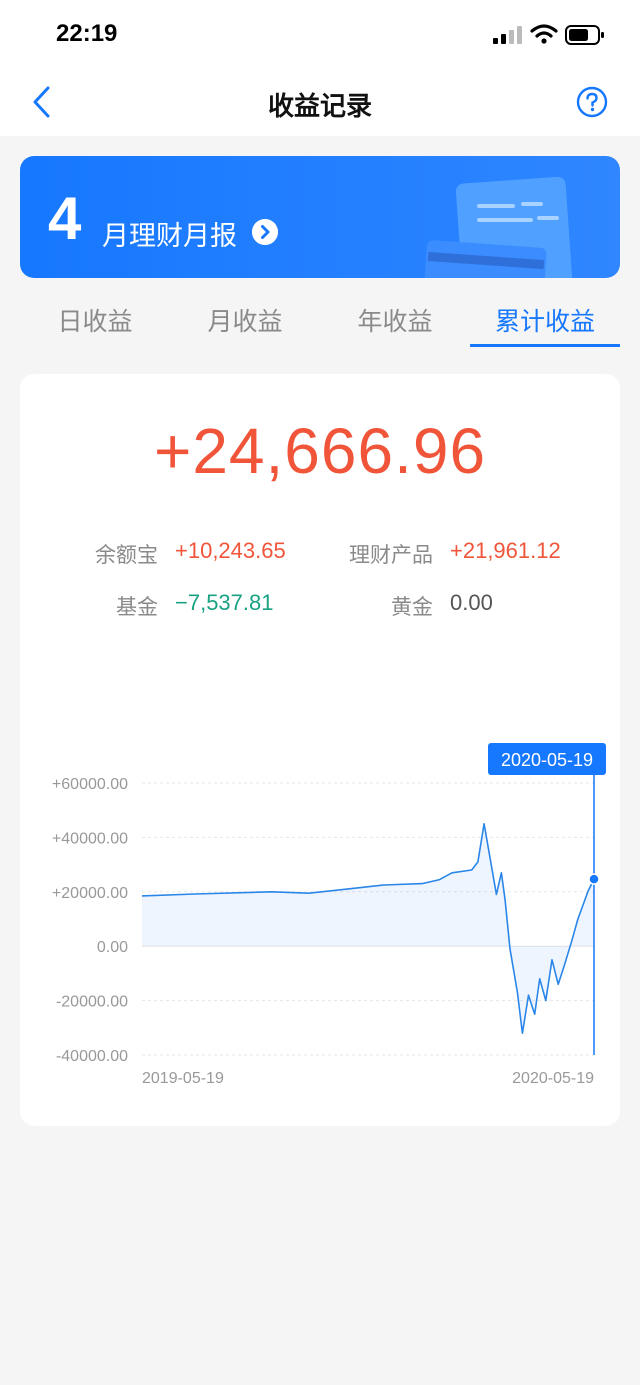 The height and width of the screenshot is (1385, 640). Describe the element at coordinates (545, 345) in the screenshot. I see `tab-active-indicator` at that location.